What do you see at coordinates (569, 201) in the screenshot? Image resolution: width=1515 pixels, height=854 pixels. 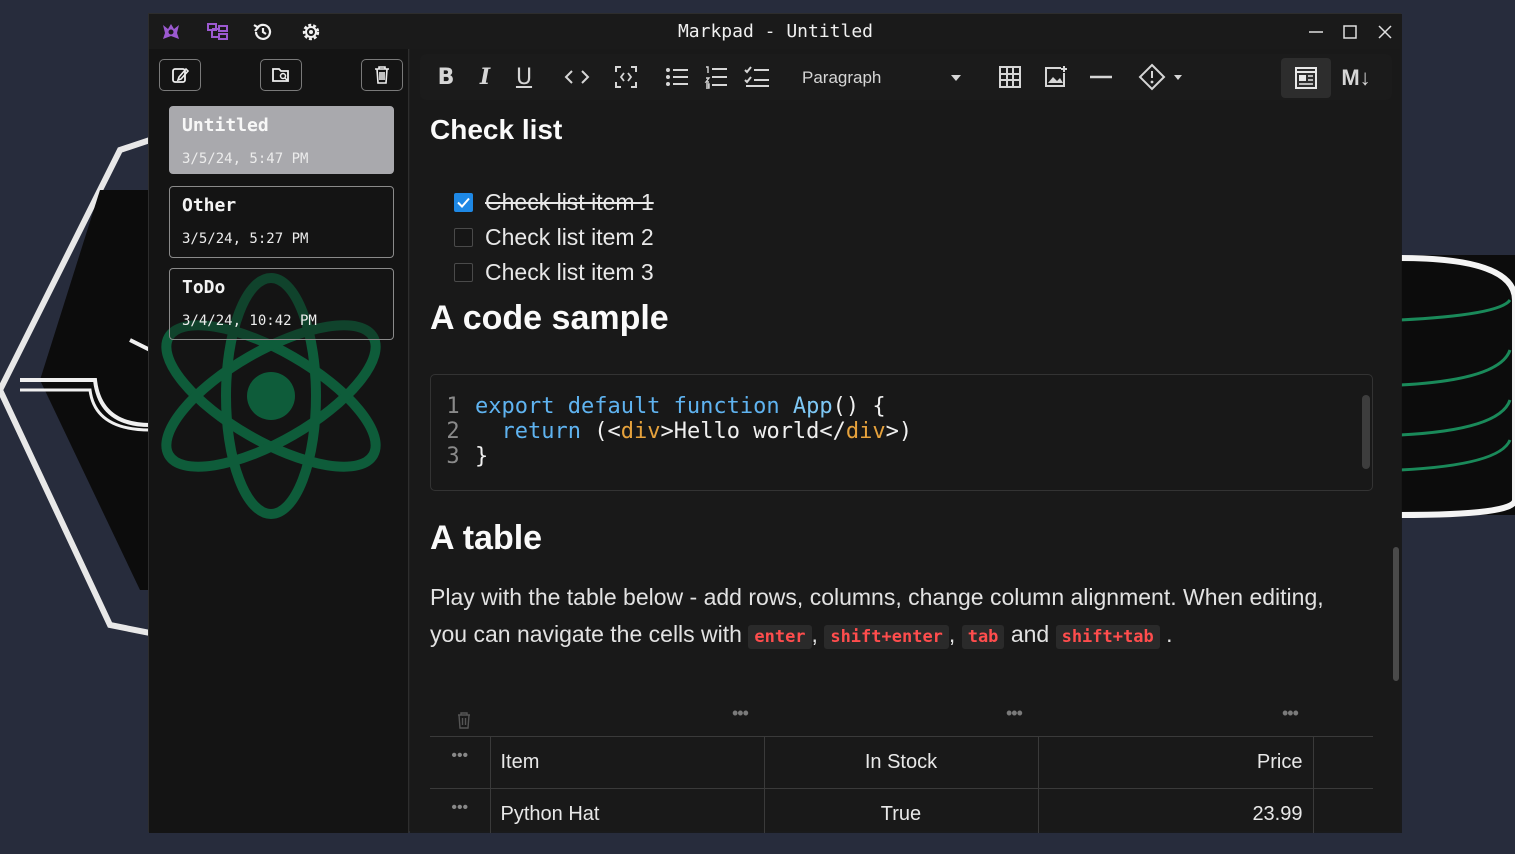 I see `checklist-item-text: Check list item 1` at bounding box center [569, 201].